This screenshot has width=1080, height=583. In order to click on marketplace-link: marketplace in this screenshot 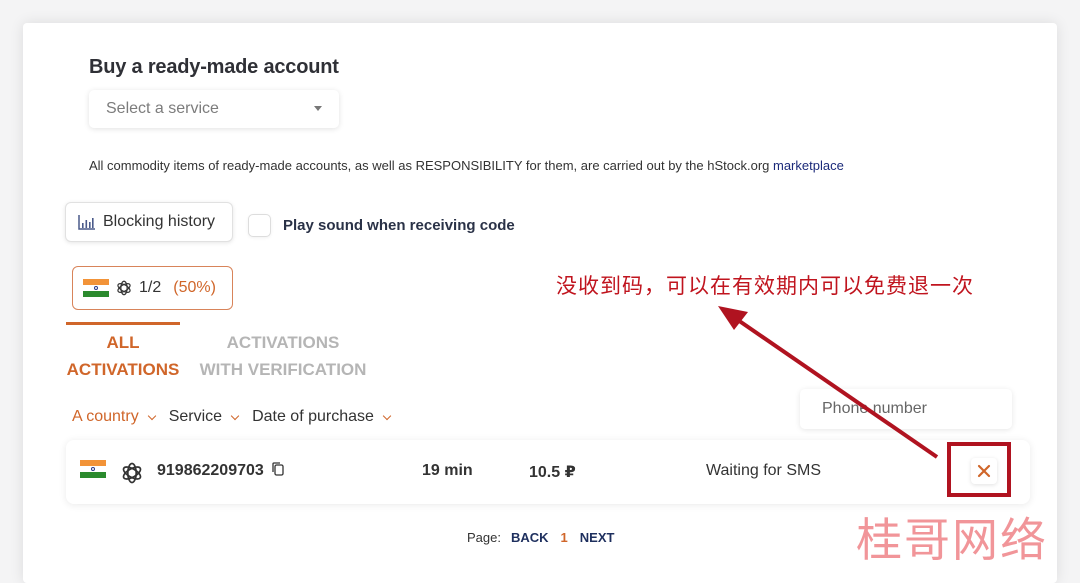, I will do `click(808, 165)`.